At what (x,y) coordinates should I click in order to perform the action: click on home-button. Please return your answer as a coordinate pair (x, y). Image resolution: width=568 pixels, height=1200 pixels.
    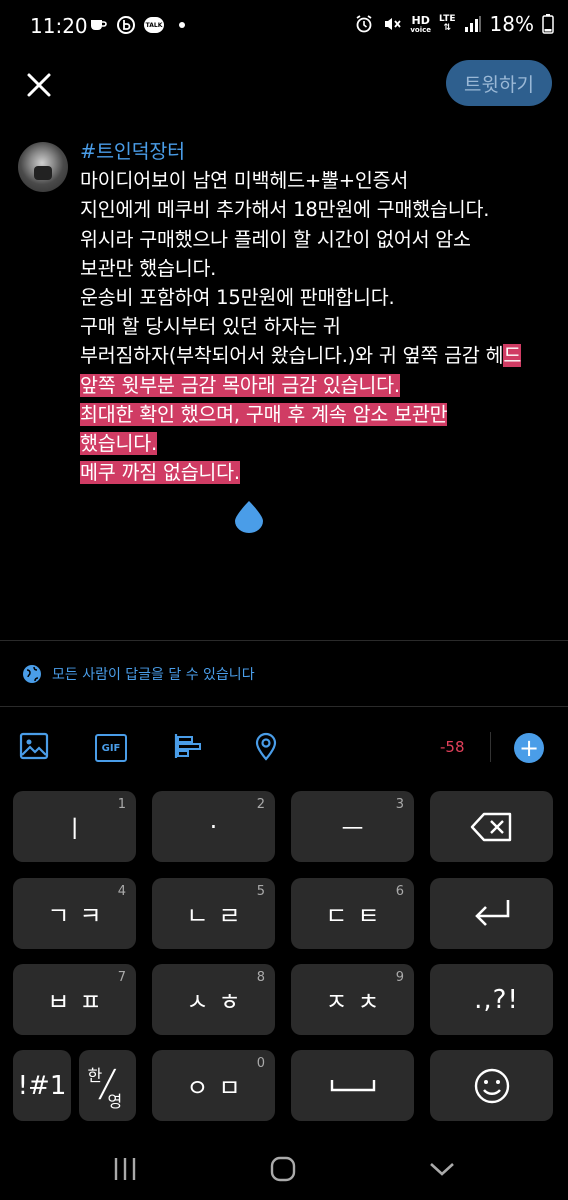
    Looking at the image, I should click on (283, 1169).